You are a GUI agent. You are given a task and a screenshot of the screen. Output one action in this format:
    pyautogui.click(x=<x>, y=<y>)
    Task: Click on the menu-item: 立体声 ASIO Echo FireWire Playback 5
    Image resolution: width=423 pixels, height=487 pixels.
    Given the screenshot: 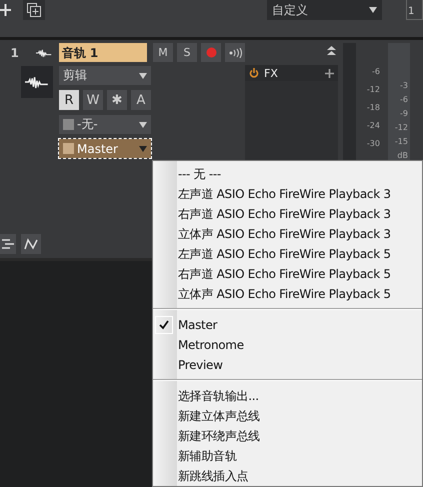 What is the action you would take?
    pyautogui.click(x=287, y=294)
    